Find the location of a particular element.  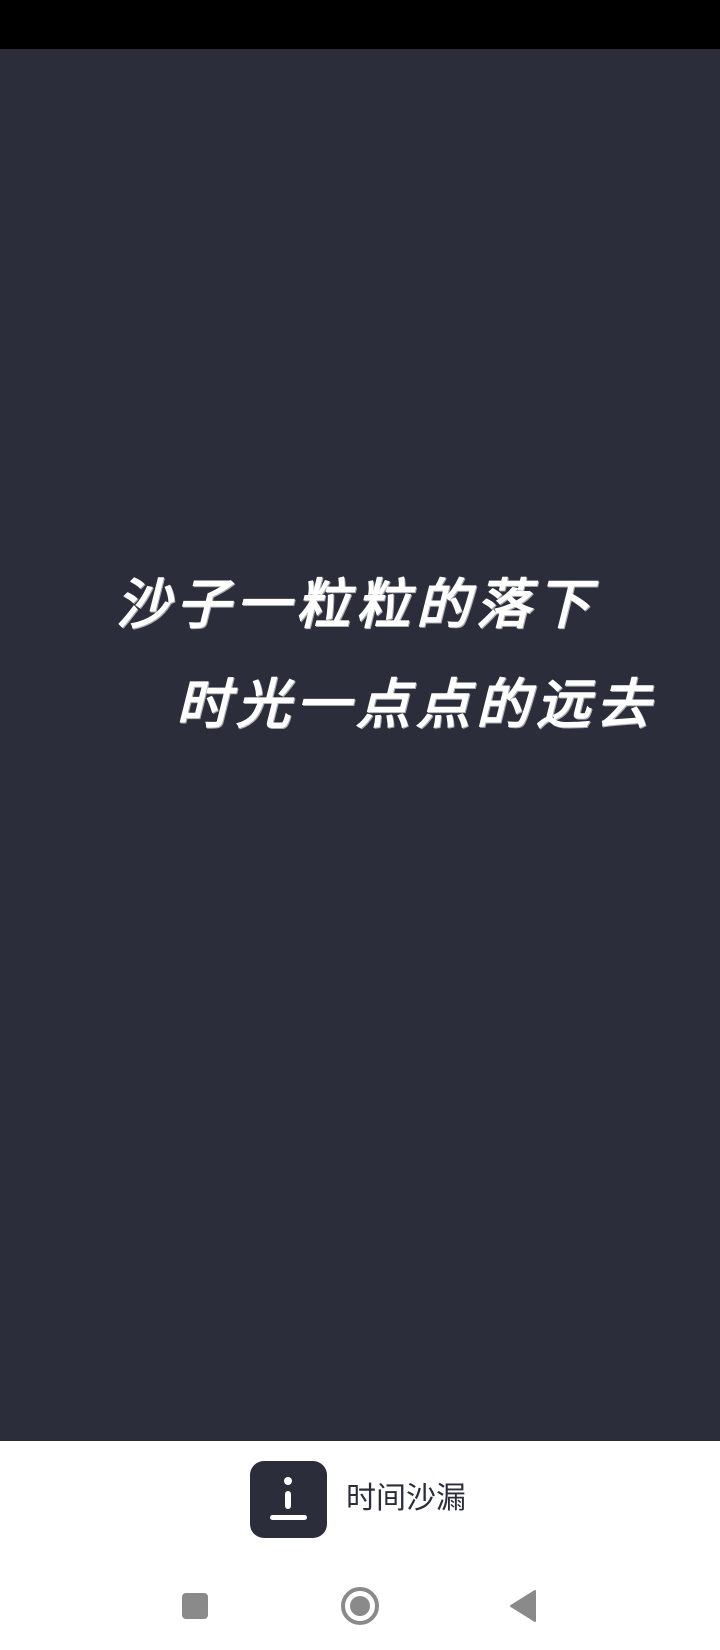

square-icon is located at coordinates (195, 1606).